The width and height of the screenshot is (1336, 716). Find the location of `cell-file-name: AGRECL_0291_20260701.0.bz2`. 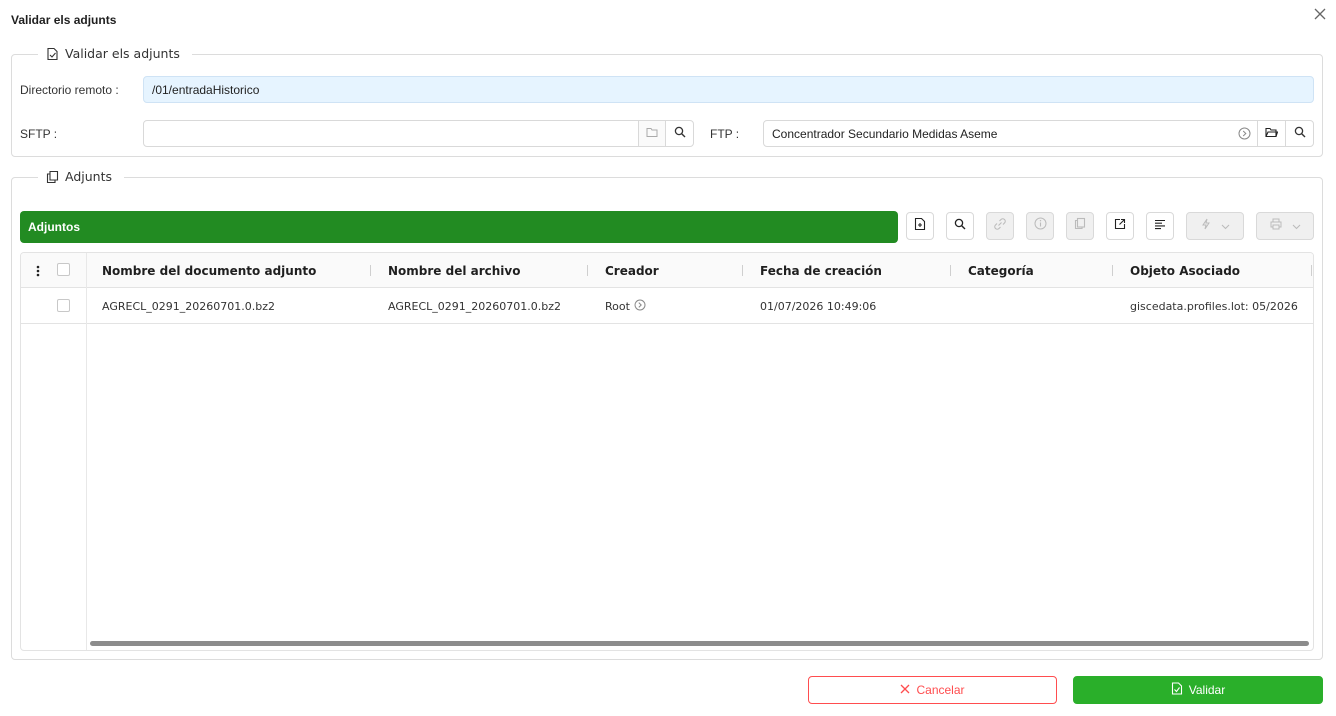

cell-file-name: AGRECL_0291_20260701.0.bz2 is located at coordinates (474, 306).